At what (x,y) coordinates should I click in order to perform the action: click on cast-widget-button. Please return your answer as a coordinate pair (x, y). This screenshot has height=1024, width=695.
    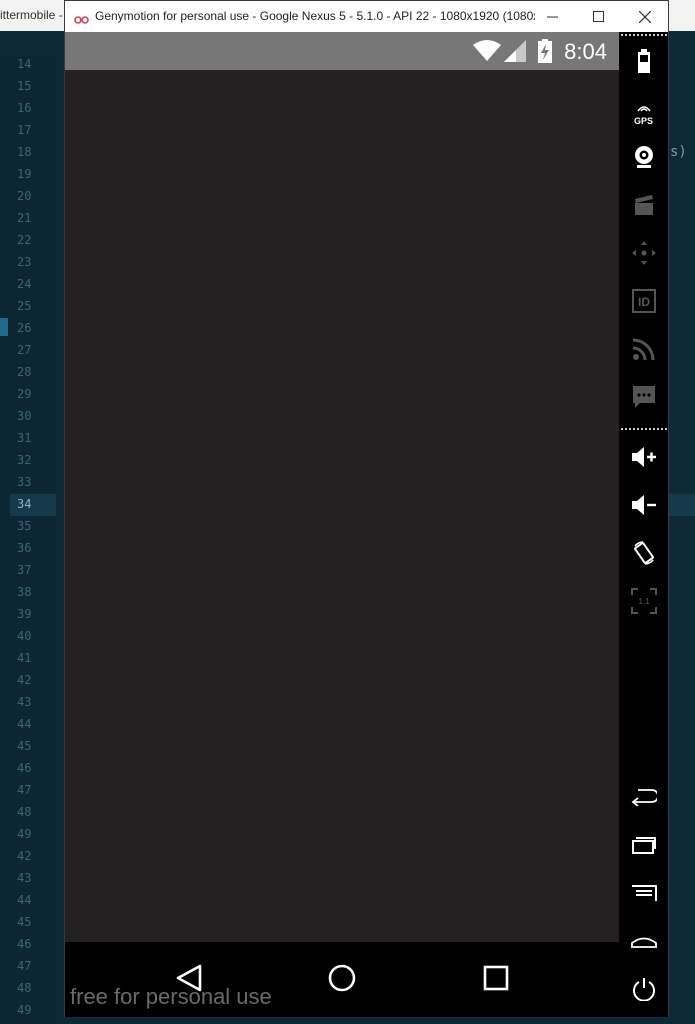
    Looking at the image, I should click on (643, 351).